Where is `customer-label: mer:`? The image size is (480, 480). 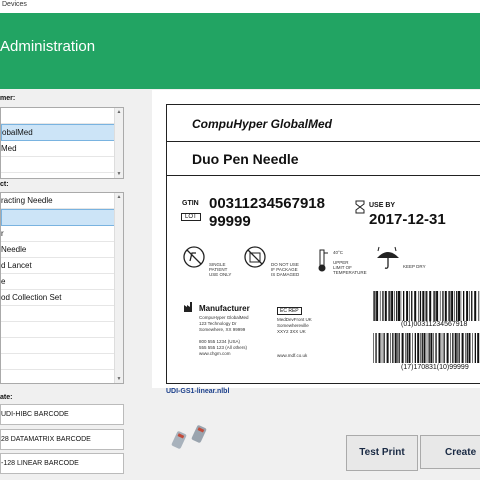 customer-label: mer: is located at coordinates (8, 98).